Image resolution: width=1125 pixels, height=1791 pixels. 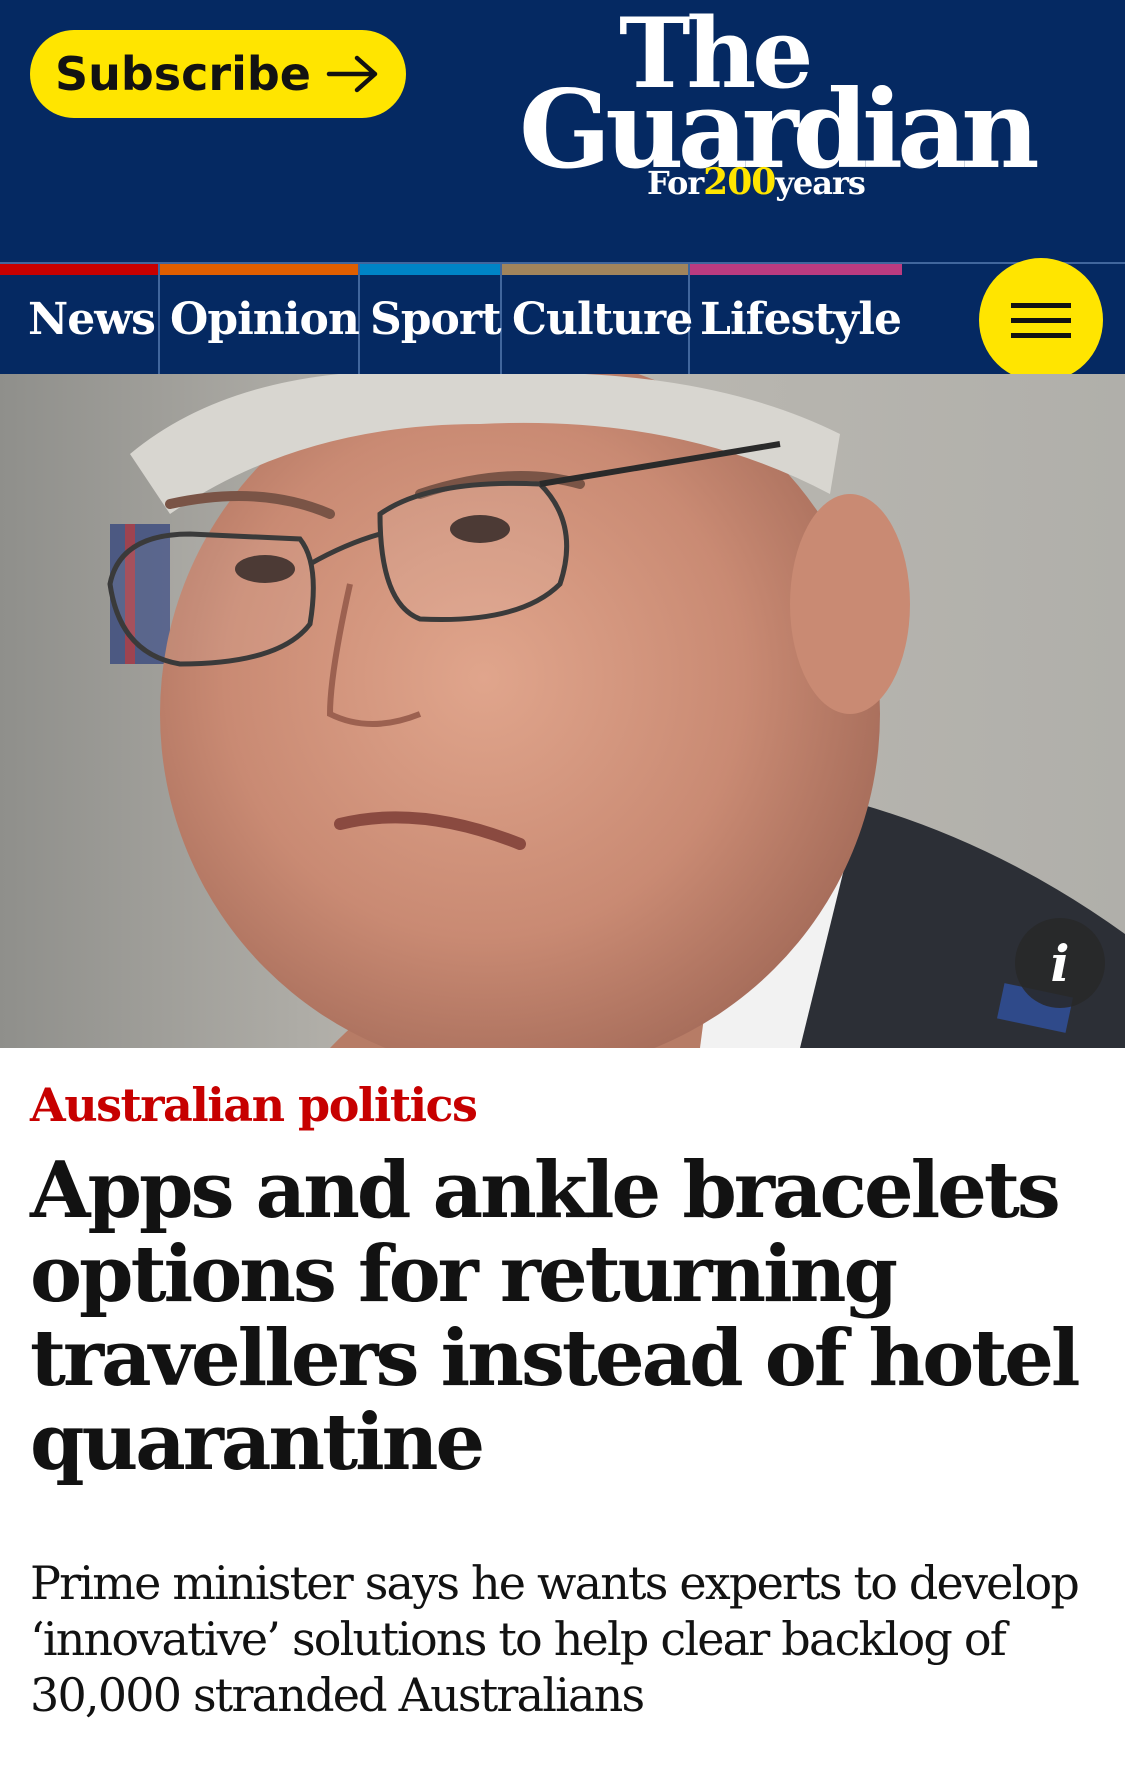 What do you see at coordinates (79, 269) in the screenshot?
I see `nav-bar-news` at bounding box center [79, 269].